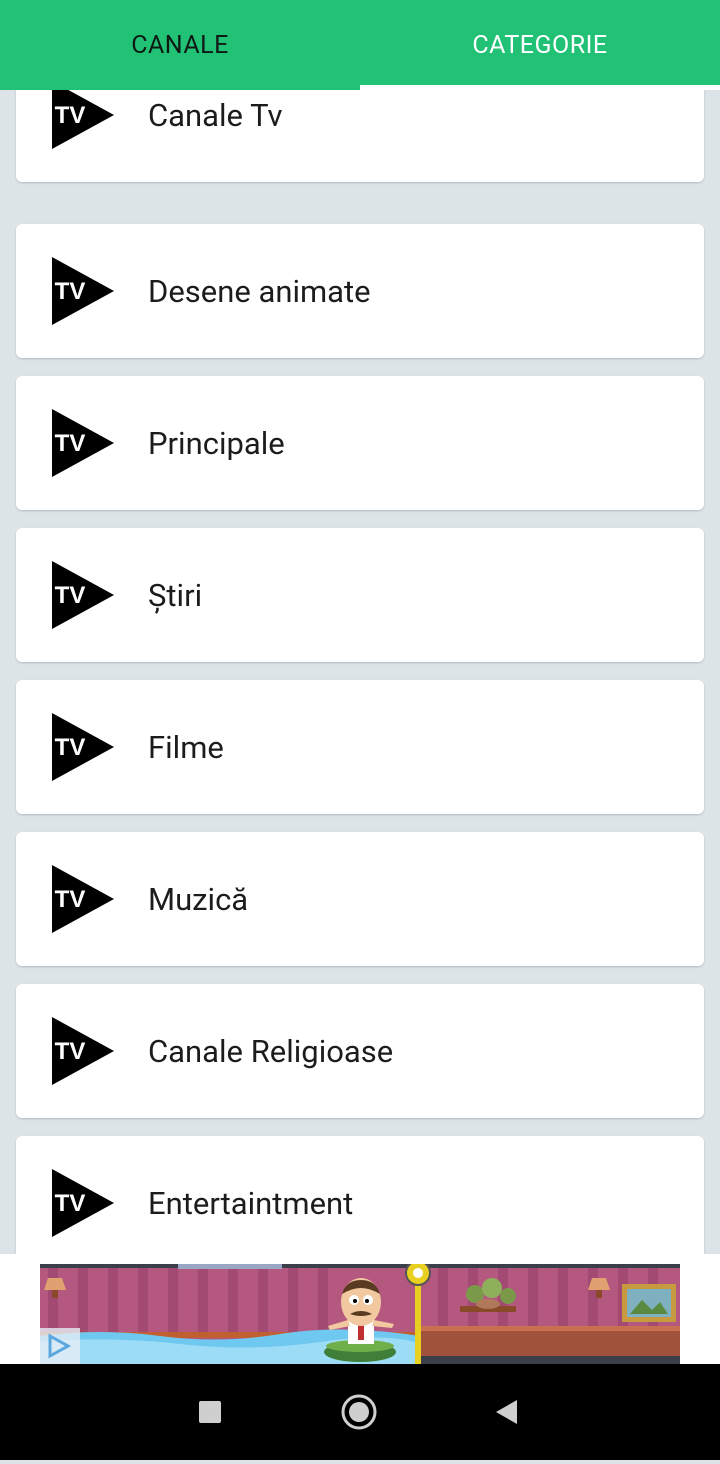 This screenshot has height=1464, width=720. I want to click on category-item: TV Muzică, so click(360, 899).